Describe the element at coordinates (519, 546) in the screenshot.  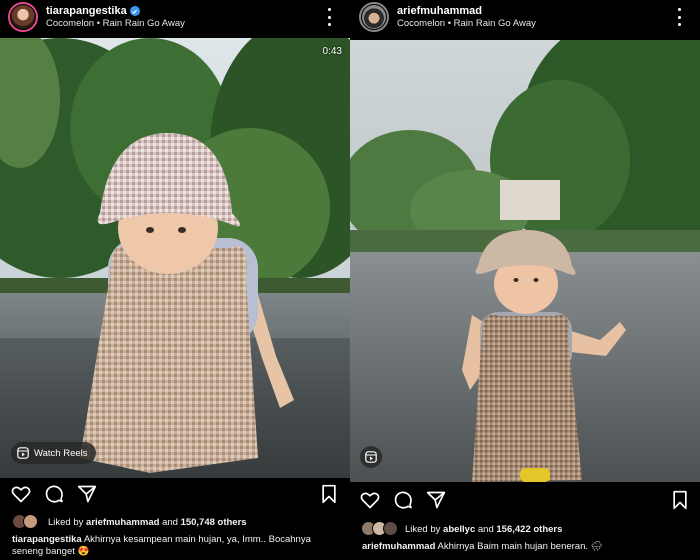
I see `caption-text: Akhirnya Baim main hujan beneran. 🌧` at that location.